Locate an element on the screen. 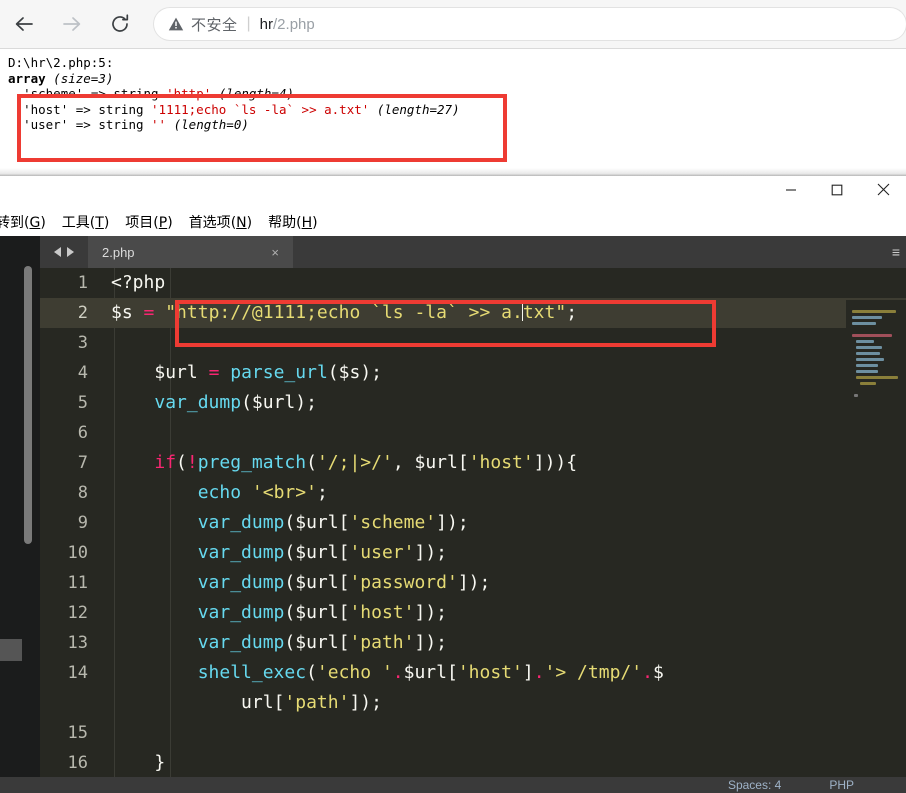 The width and height of the screenshot is (906, 793). code-line-12: var_dump($url['host']); is located at coordinates (322, 612).